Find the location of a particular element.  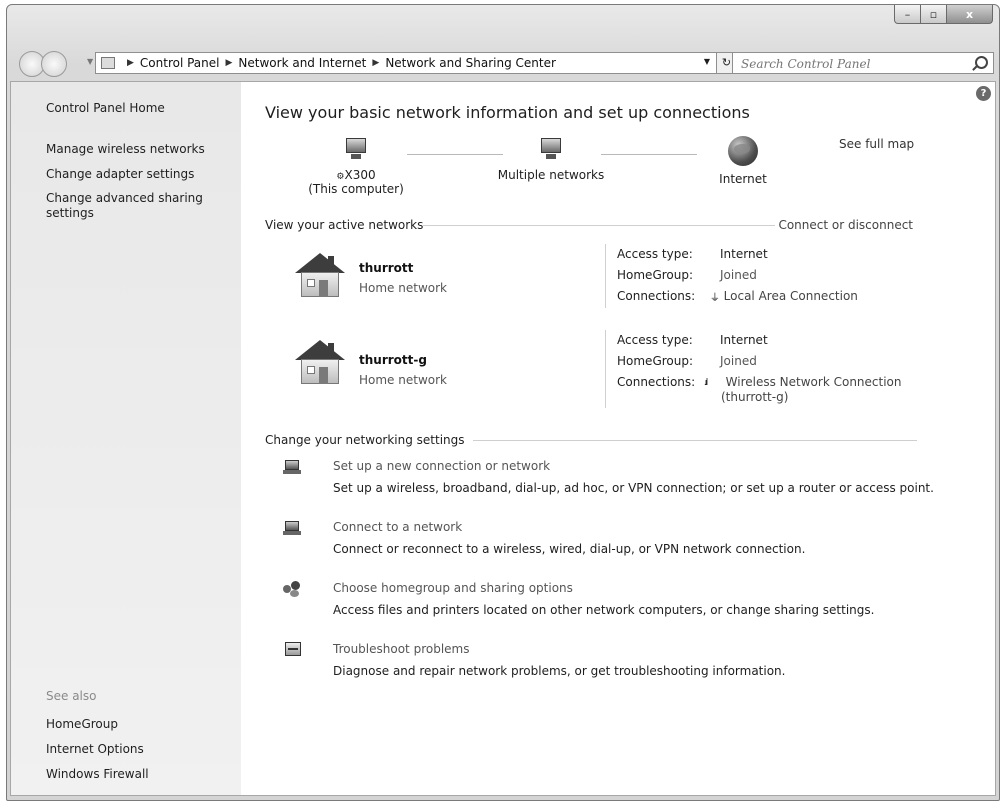

map-this-computer: ⚙X300 (This computer) is located at coordinates (356, 167).